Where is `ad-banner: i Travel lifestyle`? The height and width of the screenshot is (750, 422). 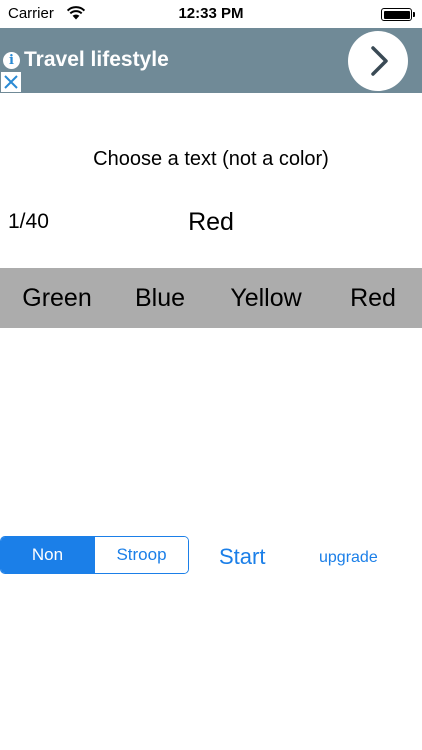 ad-banner: i Travel lifestyle is located at coordinates (211, 60).